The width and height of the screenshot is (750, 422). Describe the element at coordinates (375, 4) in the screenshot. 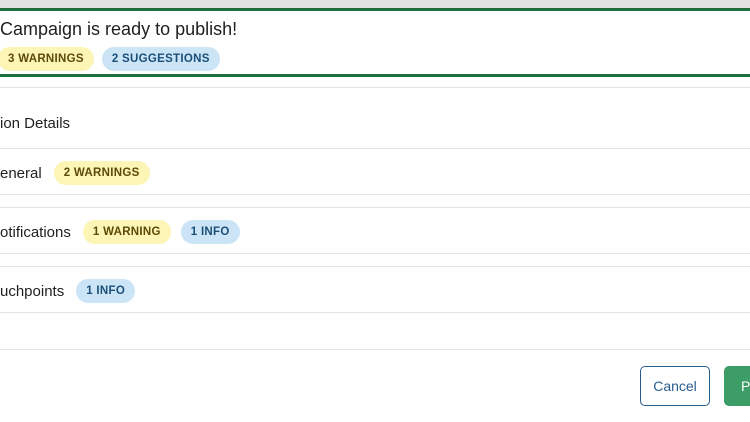

I see `top-strip` at that location.